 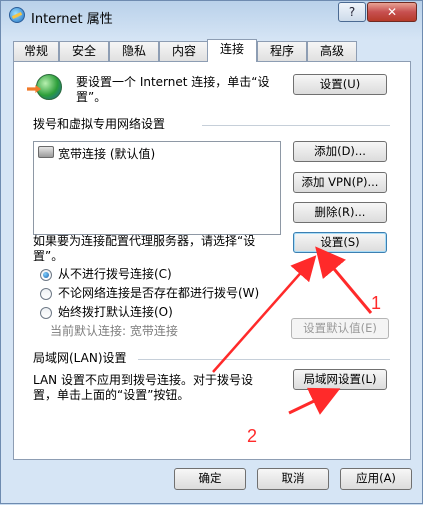 What do you see at coordinates (107, 154) in the screenshot?
I see `connection-label: 宽带连接 (默认值)` at bounding box center [107, 154].